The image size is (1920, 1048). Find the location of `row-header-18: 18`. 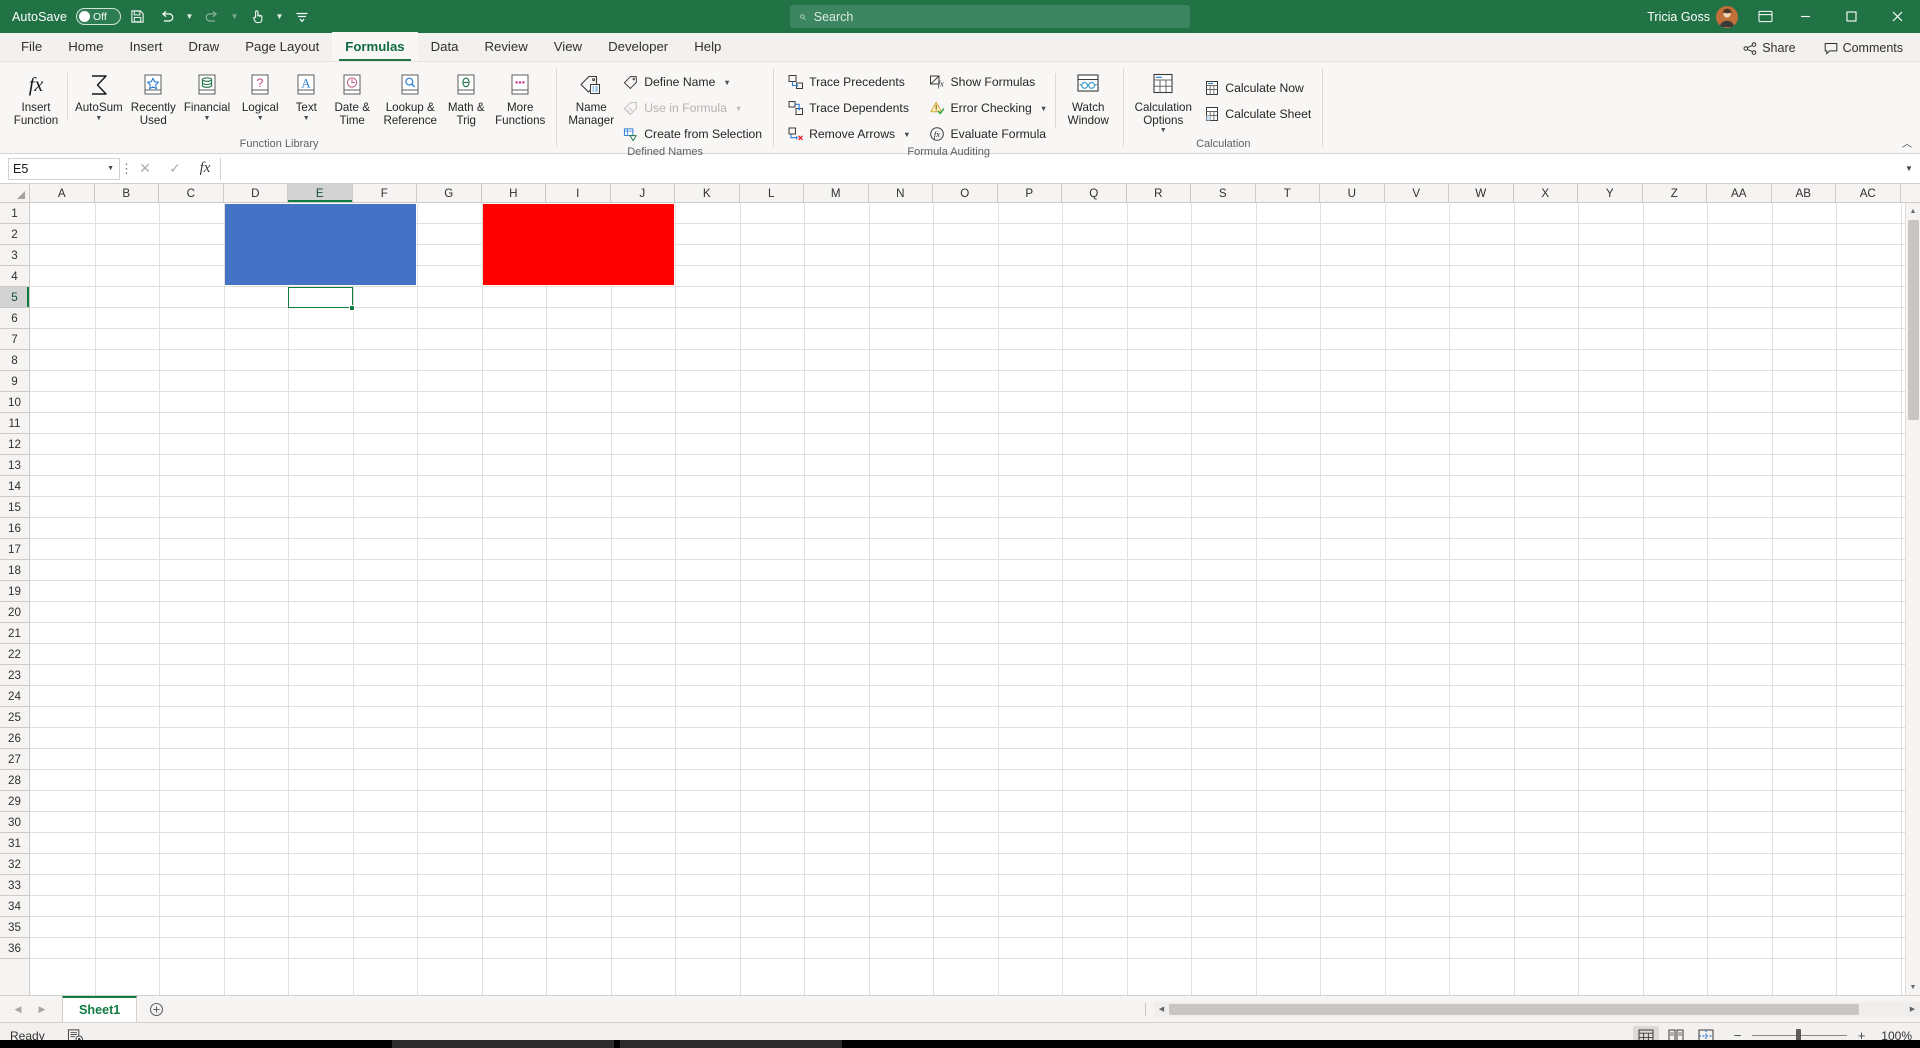

row-header-18: 18 is located at coordinates (14, 570).